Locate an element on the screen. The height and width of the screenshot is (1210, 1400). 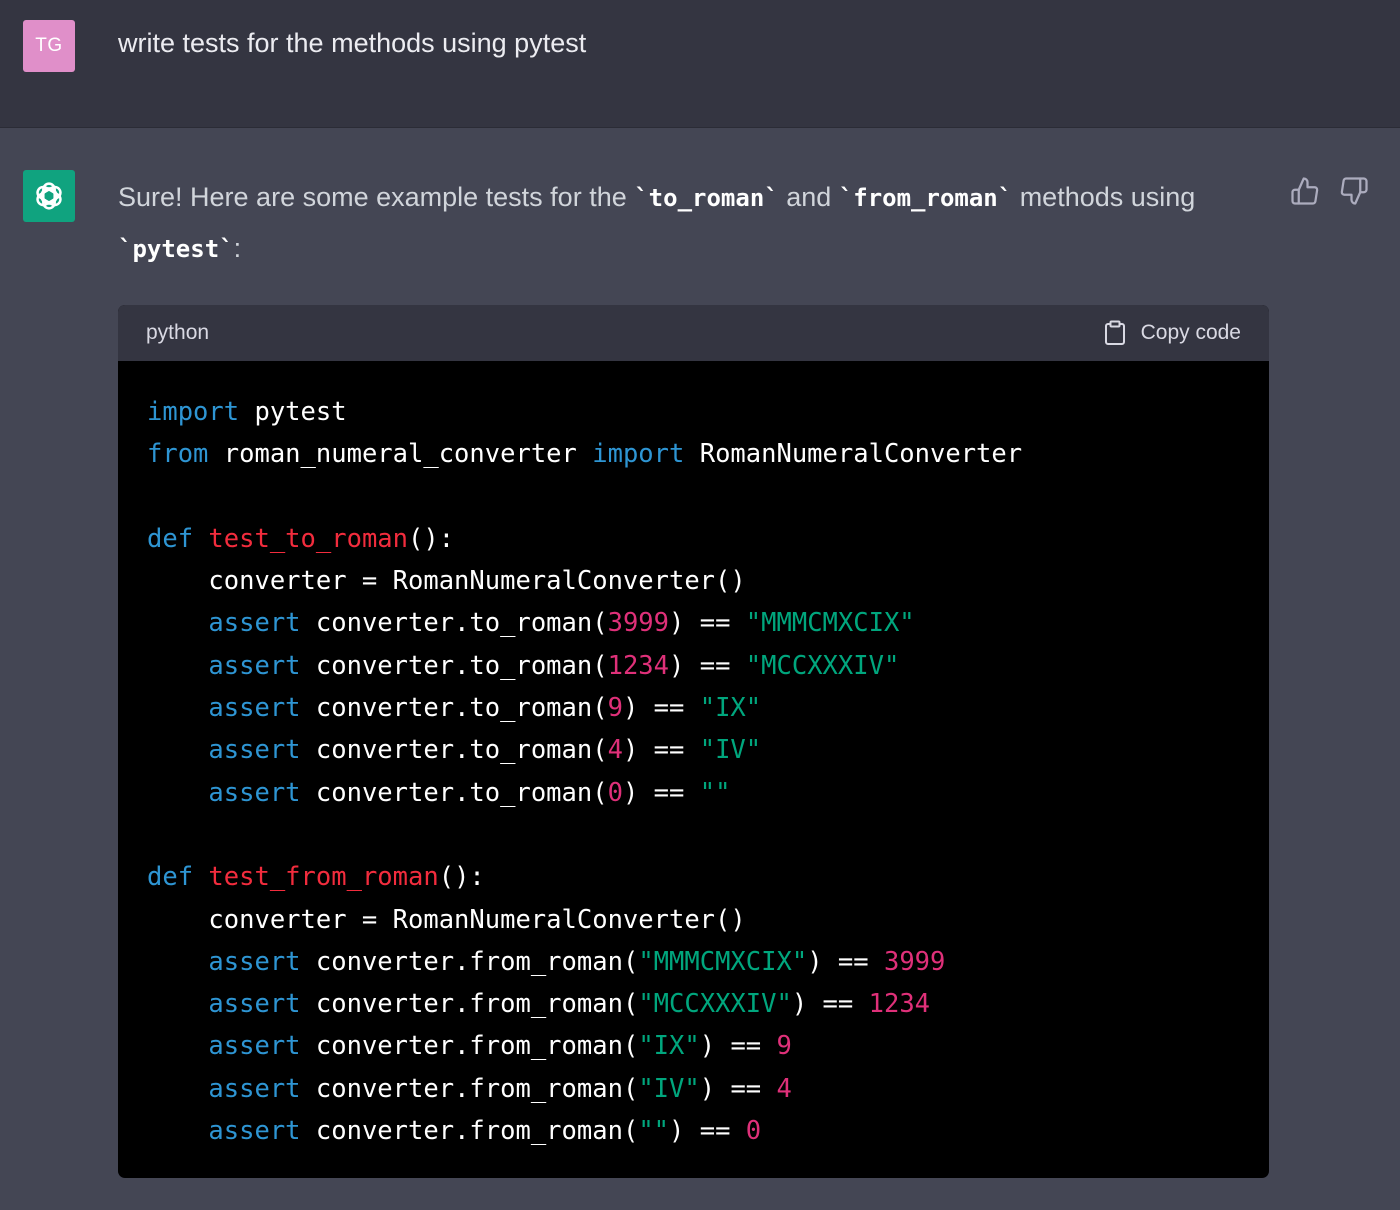
inline-code: `from_roman` is located at coordinates (925, 198).